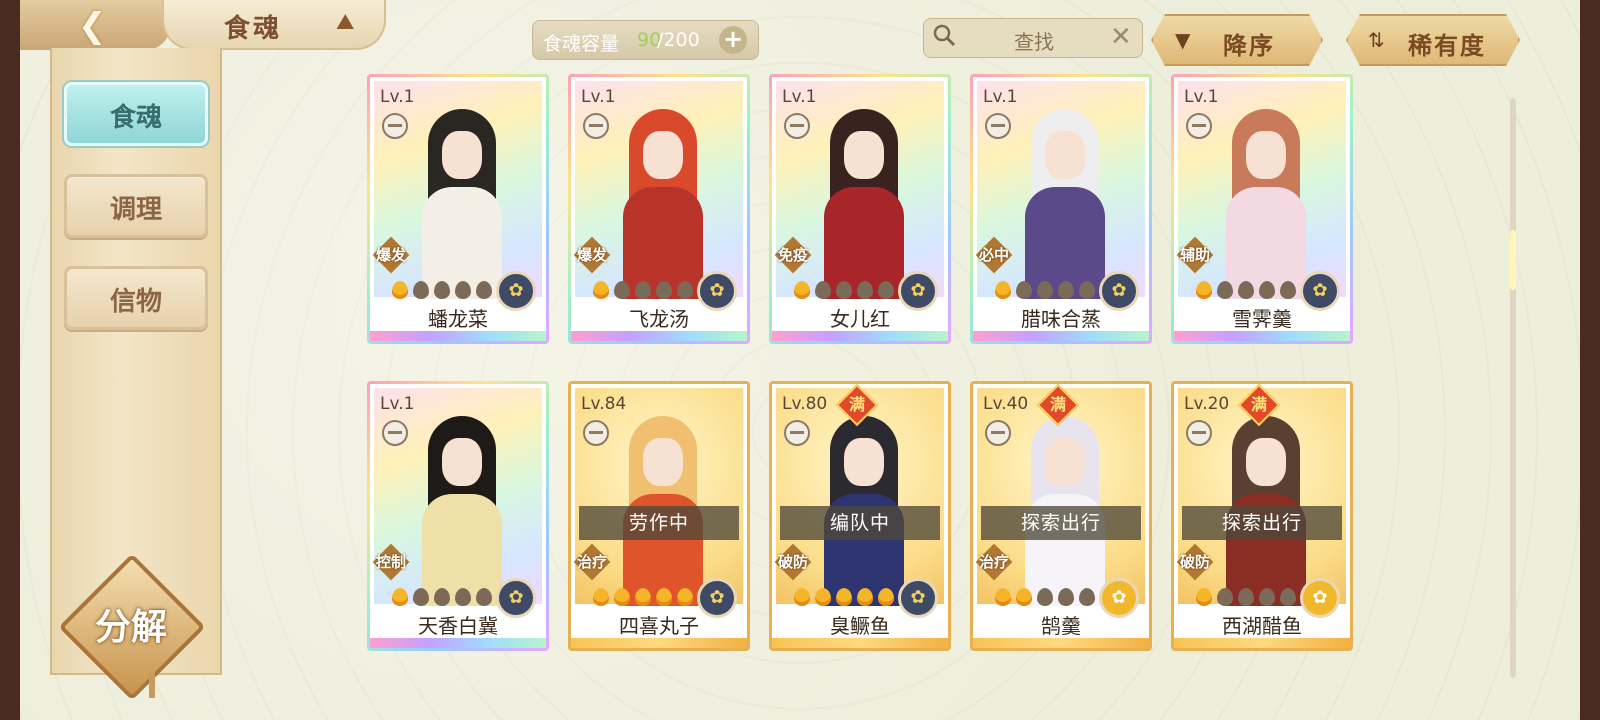  I want to click on food-soul-card: Lv.1 爆发 ✿ 蟠龙菜, so click(458, 209).